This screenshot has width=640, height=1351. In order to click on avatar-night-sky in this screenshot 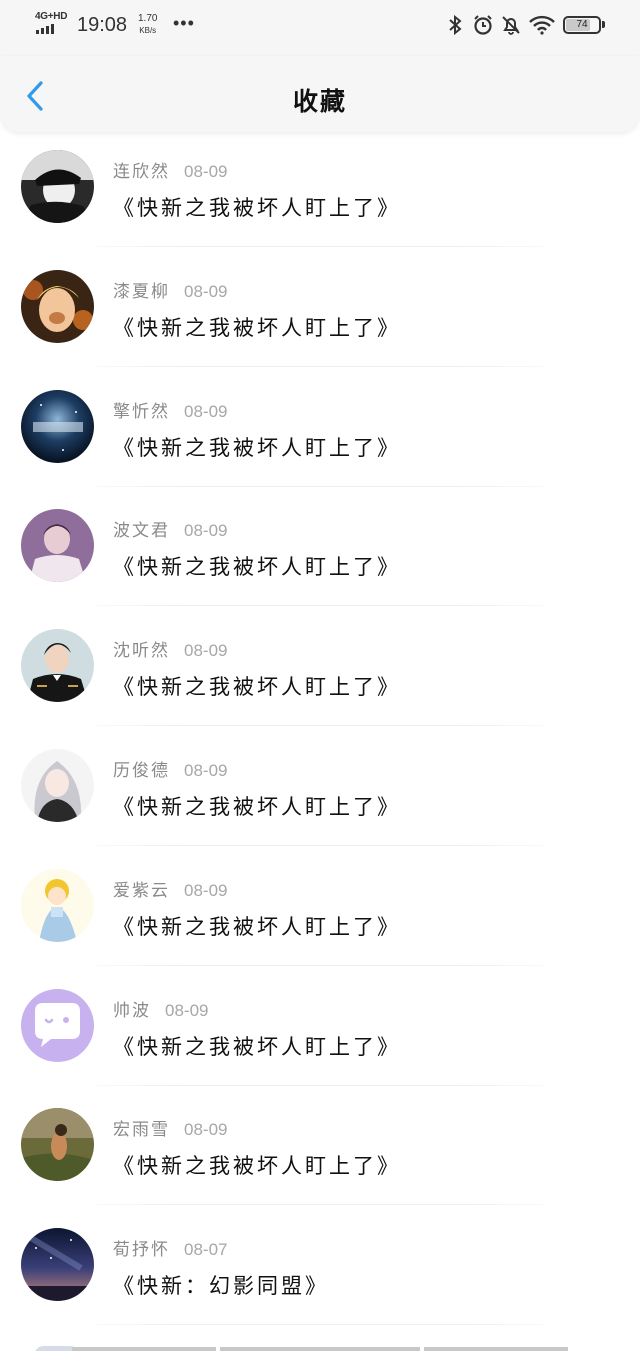, I will do `click(57, 1265)`.